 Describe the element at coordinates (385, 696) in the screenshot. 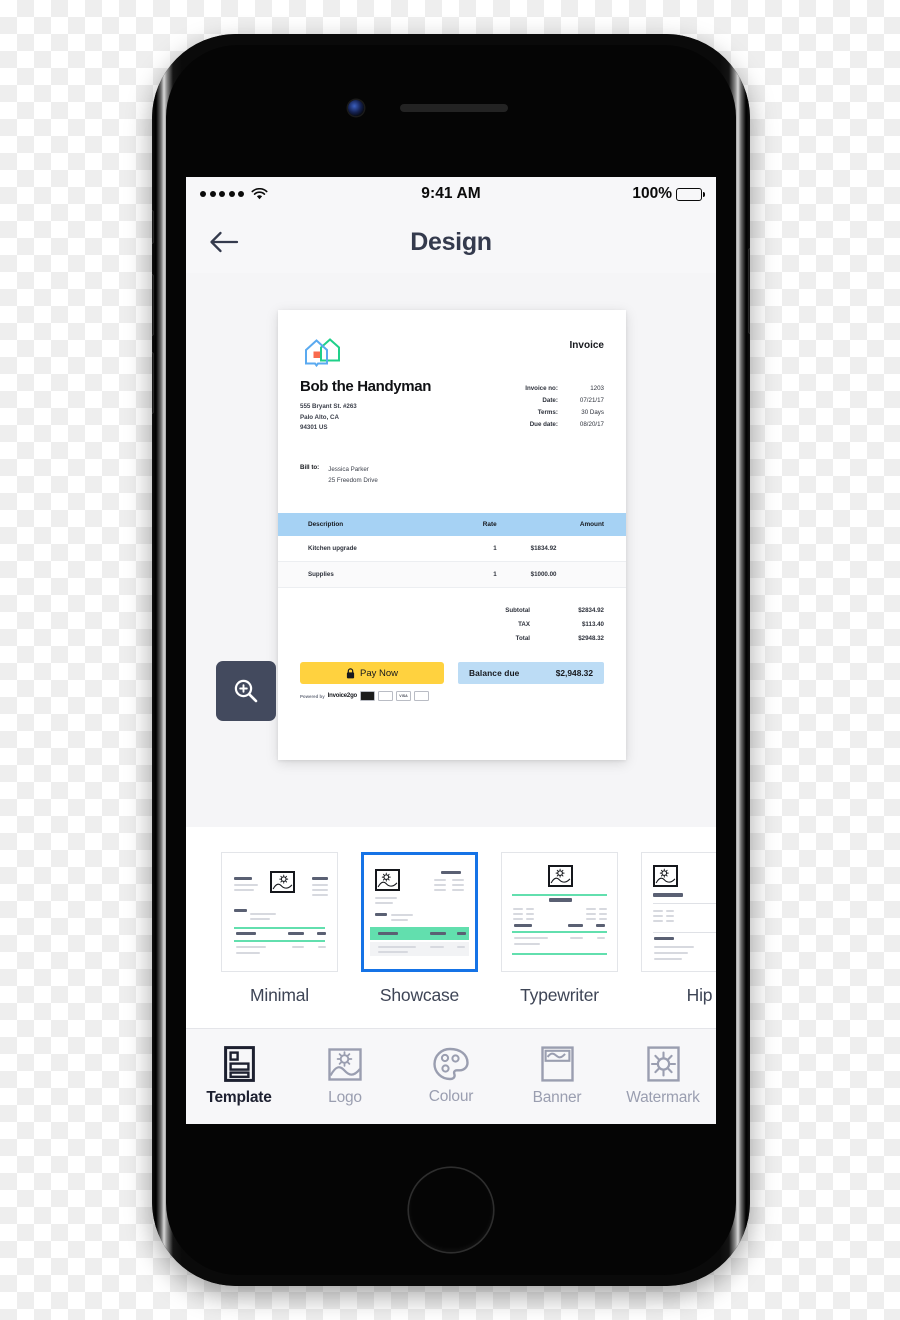

I see `mastercard-card-icon` at that location.